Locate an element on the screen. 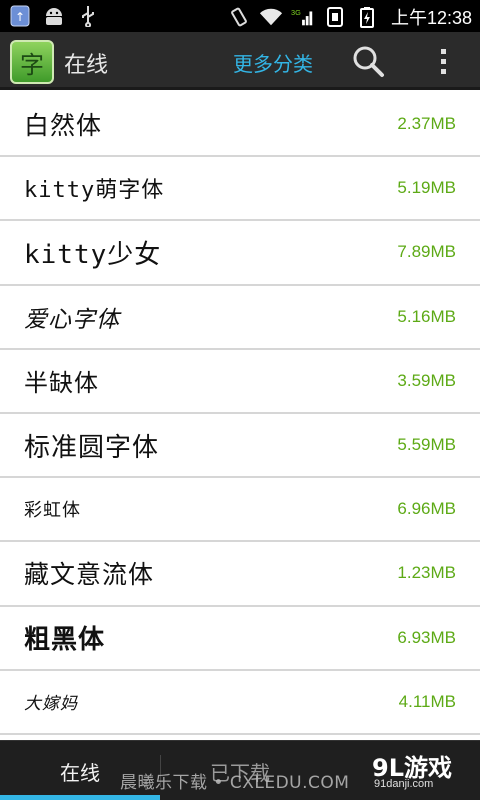 The image size is (480, 800). list-item: 粗黑体 6.93MB is located at coordinates (240, 639).